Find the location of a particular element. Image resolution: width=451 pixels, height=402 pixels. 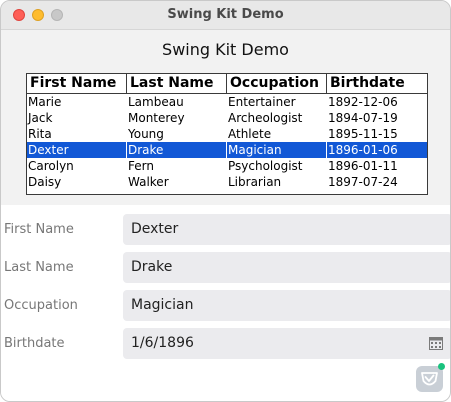

cell-last-name: Walker is located at coordinates (148, 182).